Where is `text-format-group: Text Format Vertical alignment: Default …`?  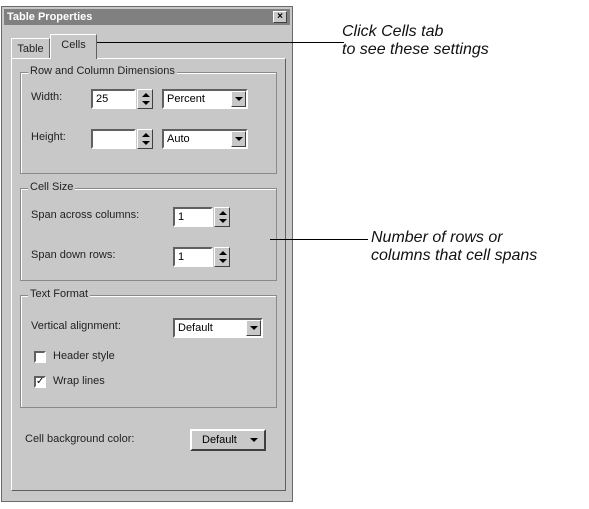
text-format-group: Text Format Vertical alignment: Default … is located at coordinates (148, 348).